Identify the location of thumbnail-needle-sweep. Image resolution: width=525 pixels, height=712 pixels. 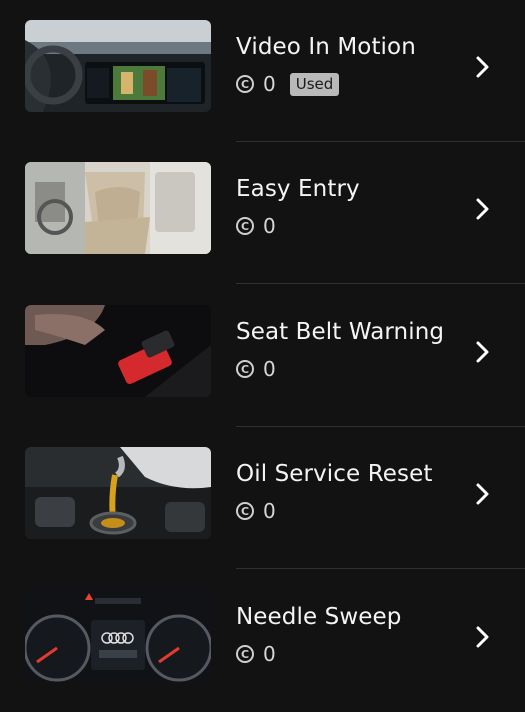
(118, 636).